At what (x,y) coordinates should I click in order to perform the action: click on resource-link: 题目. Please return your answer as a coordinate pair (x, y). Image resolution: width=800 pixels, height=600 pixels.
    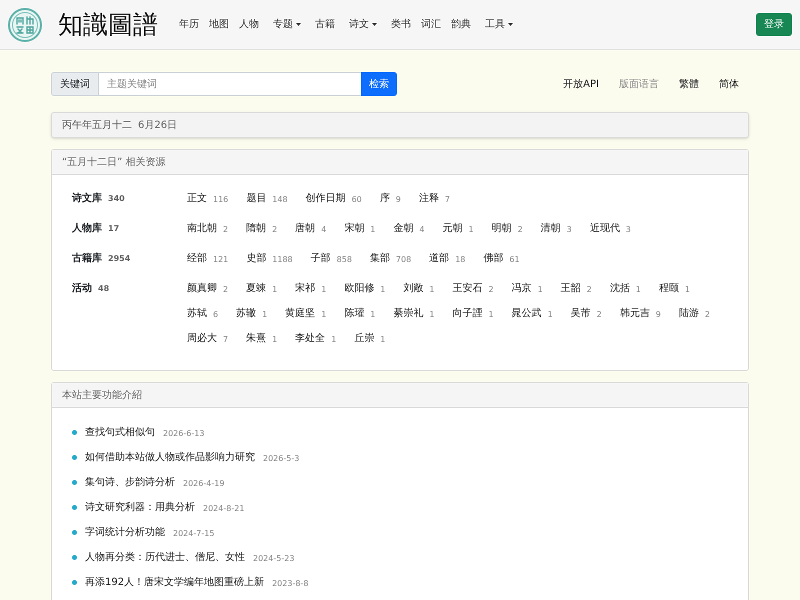
    Looking at the image, I should click on (256, 198).